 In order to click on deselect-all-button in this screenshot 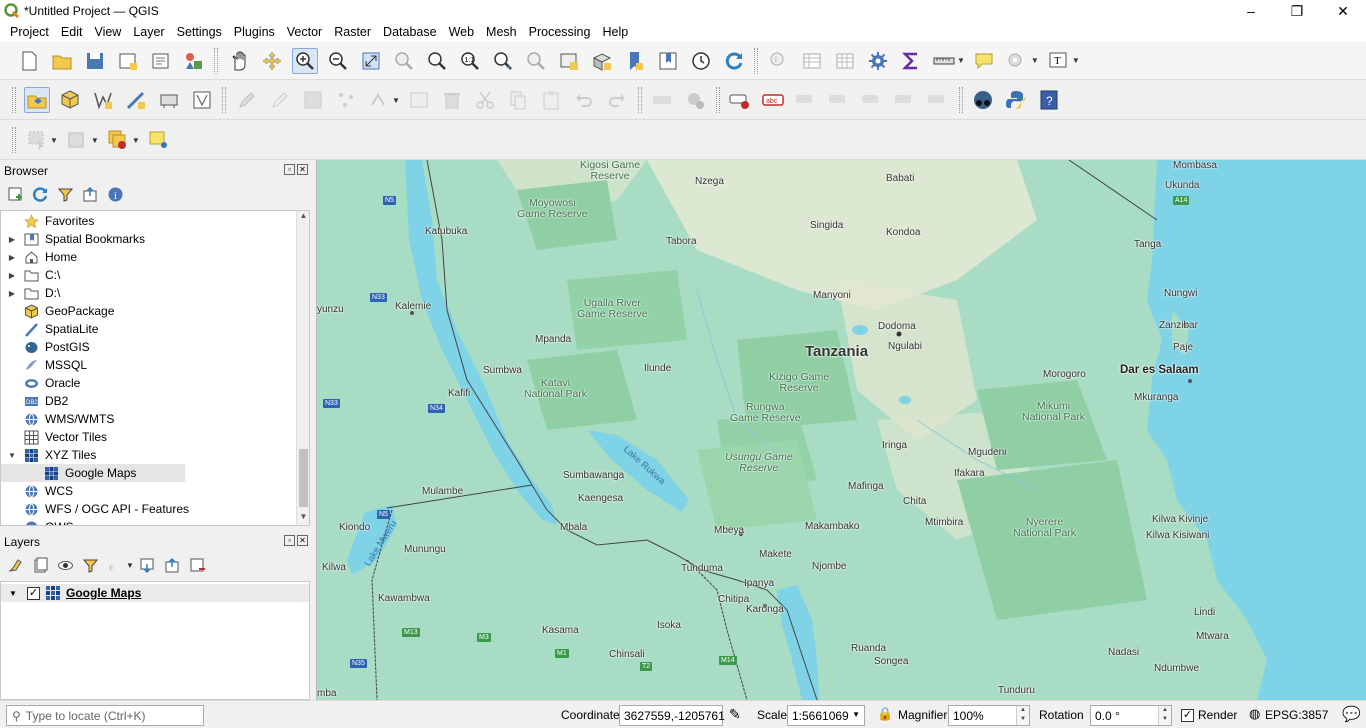, I will do `click(118, 140)`.